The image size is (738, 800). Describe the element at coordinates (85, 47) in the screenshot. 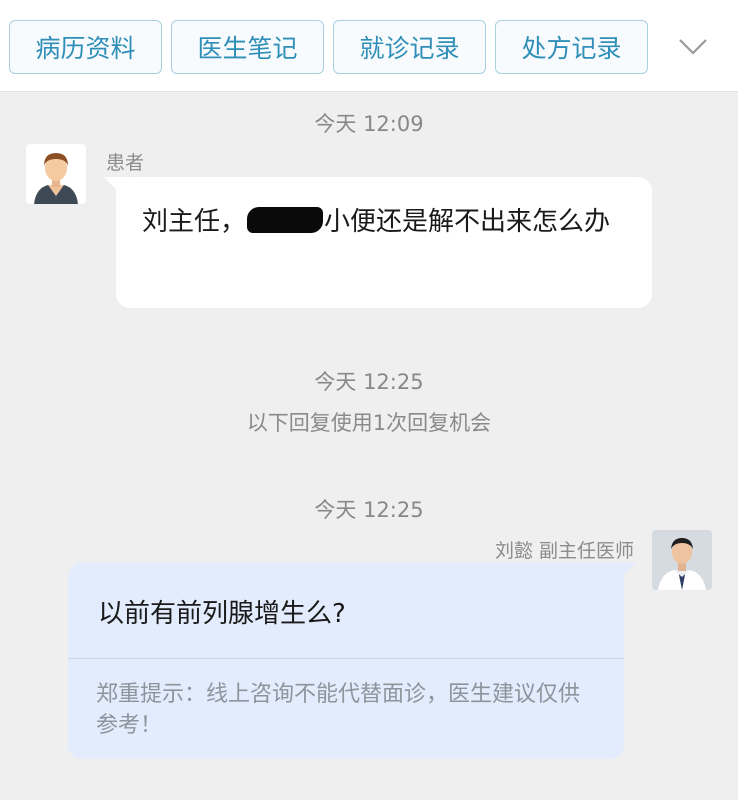

I see `tab-medical-records: 病历资料` at that location.